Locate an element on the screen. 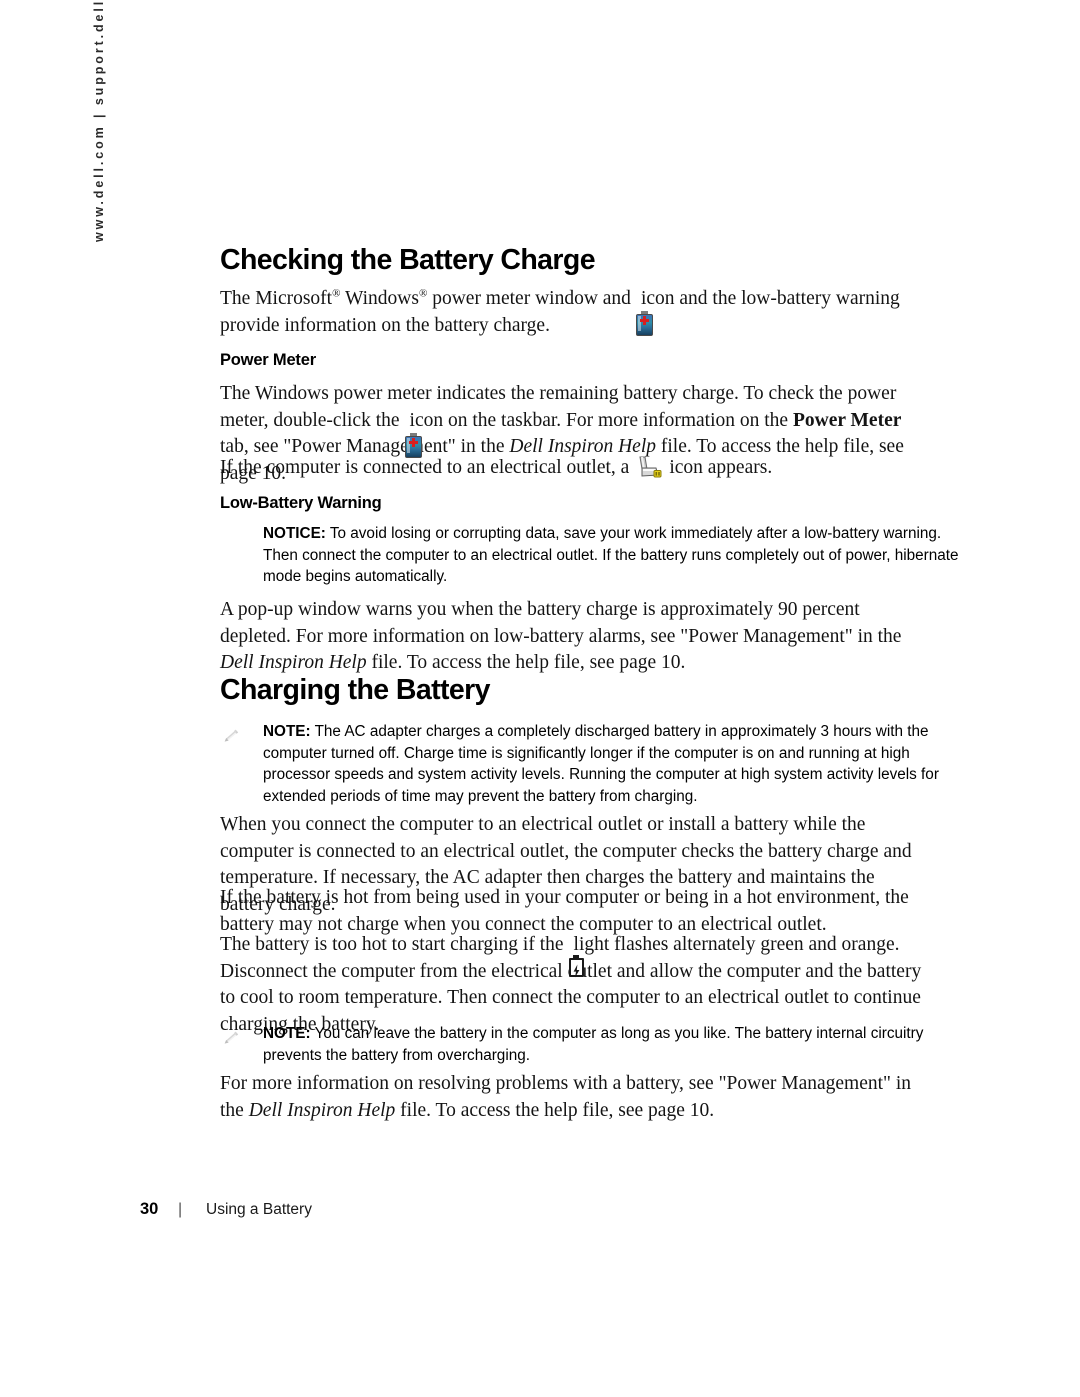  notice-arrow-icon is located at coordinates (232, 536).